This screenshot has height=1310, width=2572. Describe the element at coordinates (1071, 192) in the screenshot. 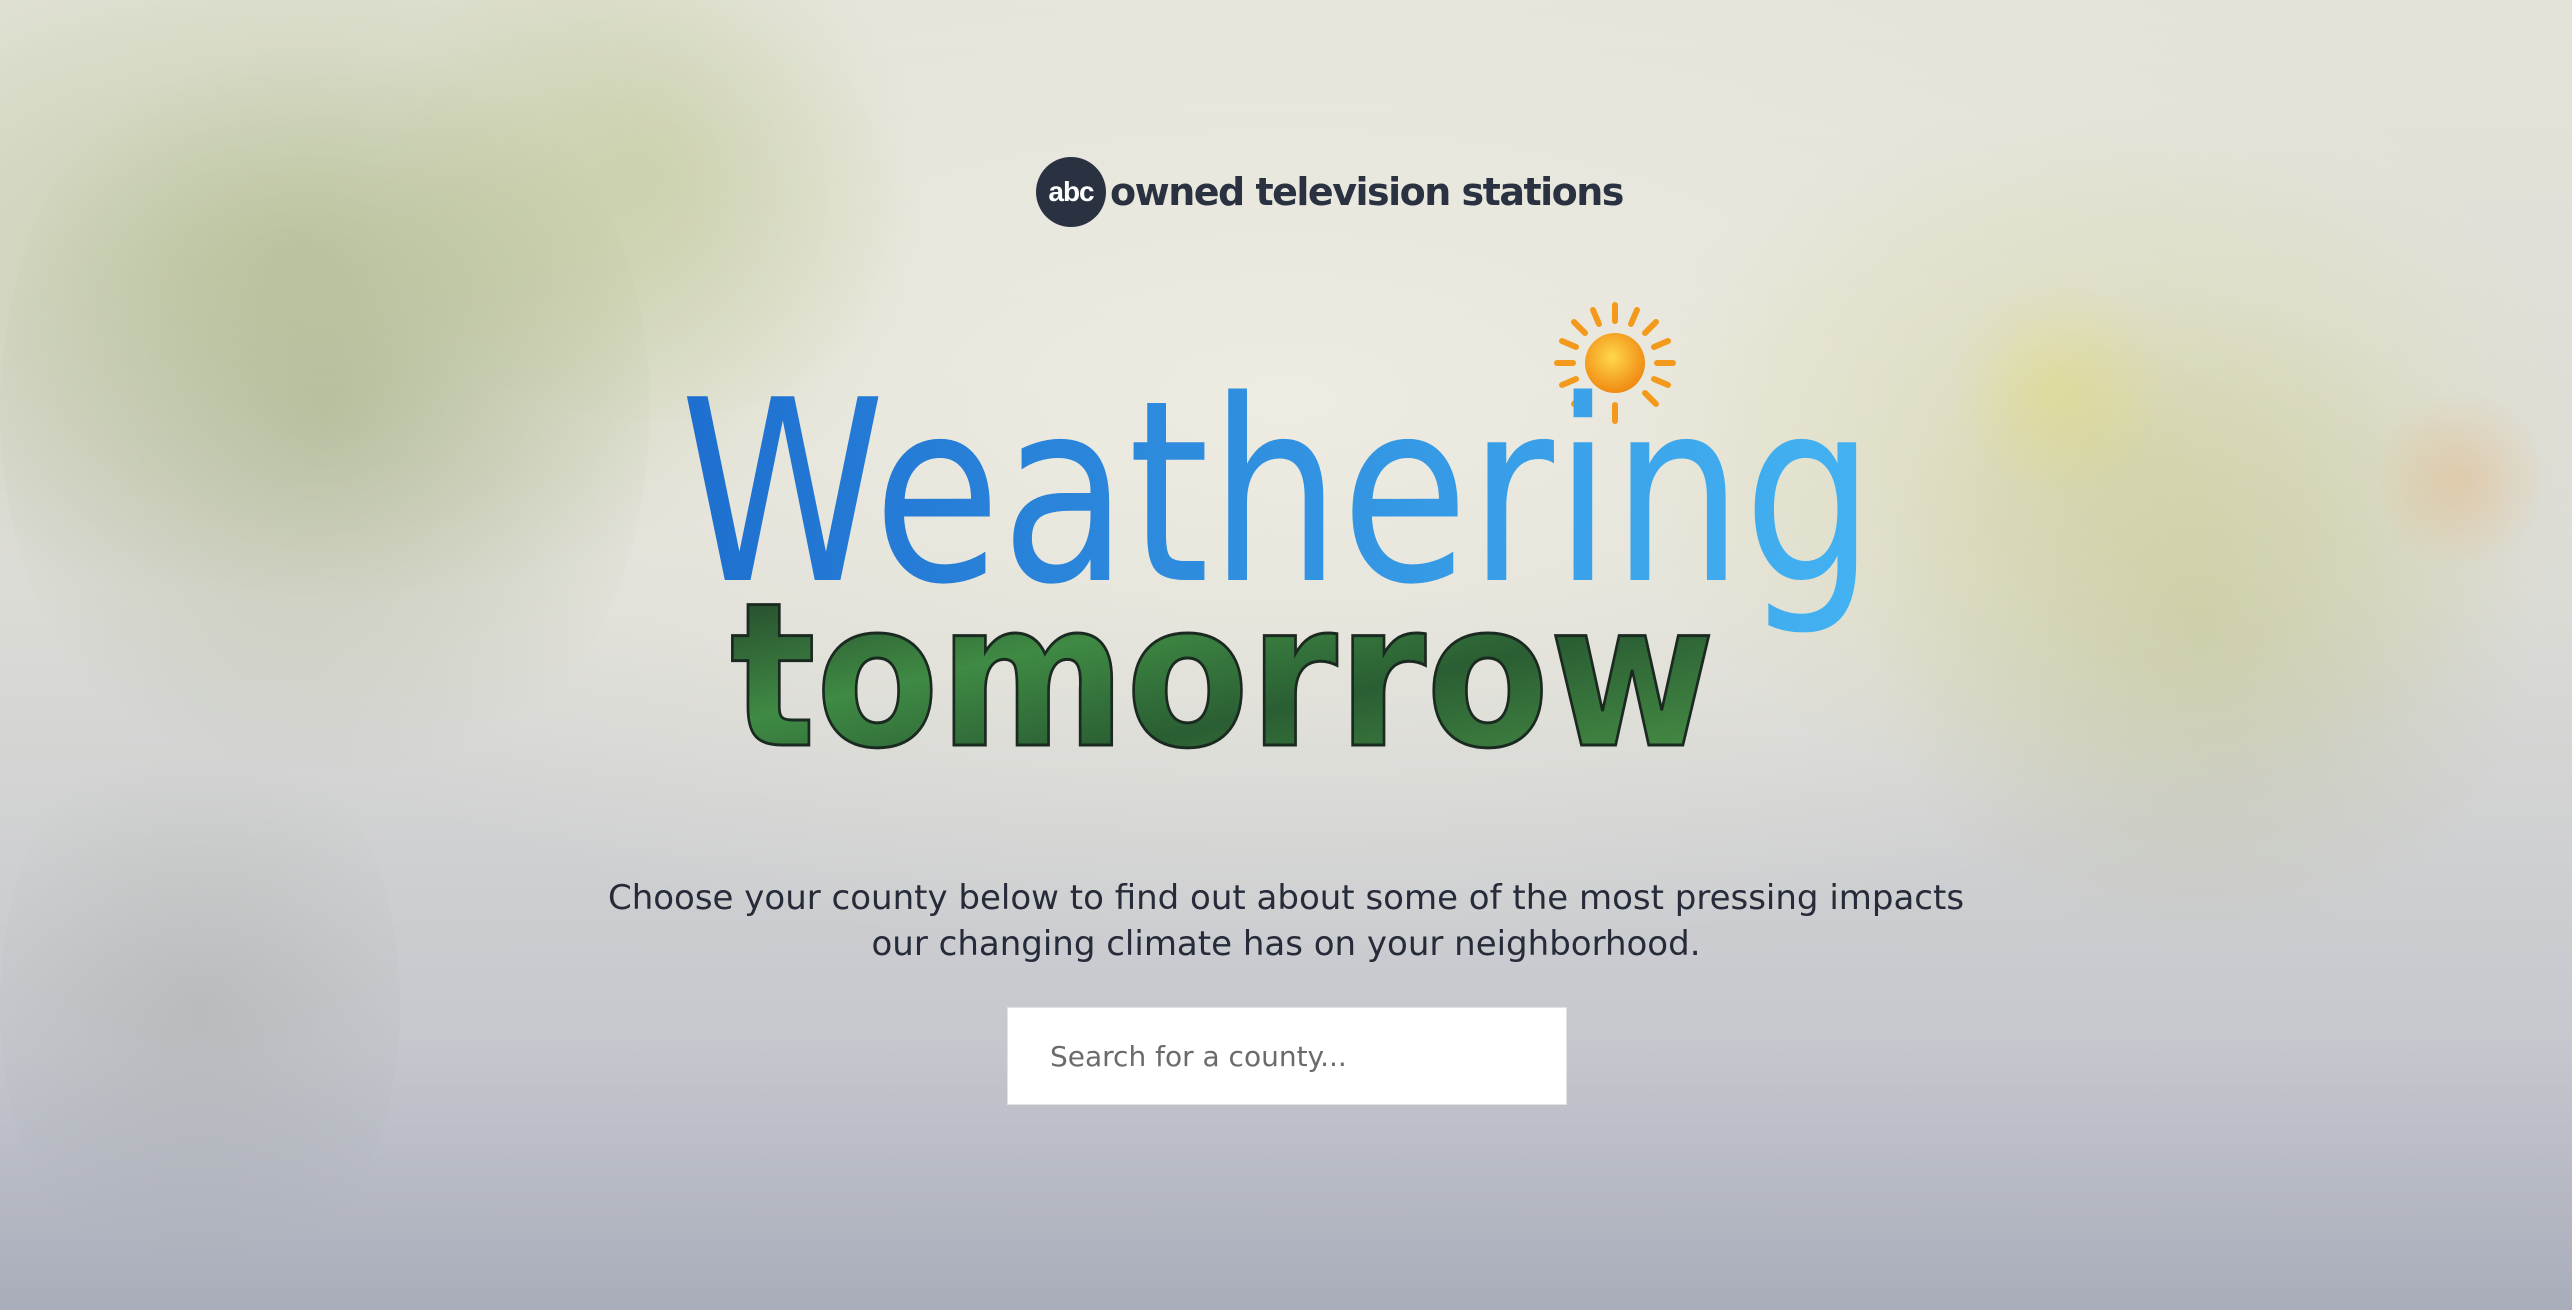

I see `abc-logo-icon: abc` at that location.